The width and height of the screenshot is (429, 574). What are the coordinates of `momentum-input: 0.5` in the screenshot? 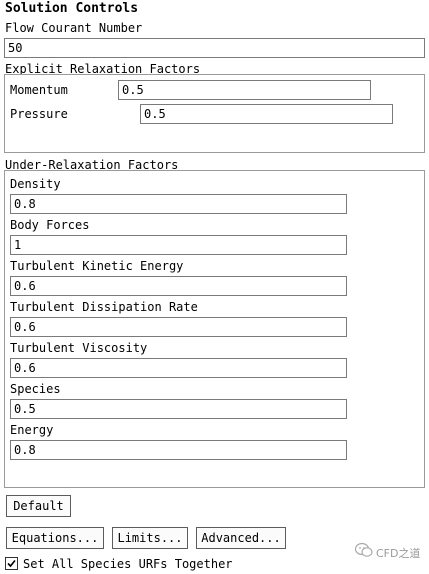 It's located at (244, 90).